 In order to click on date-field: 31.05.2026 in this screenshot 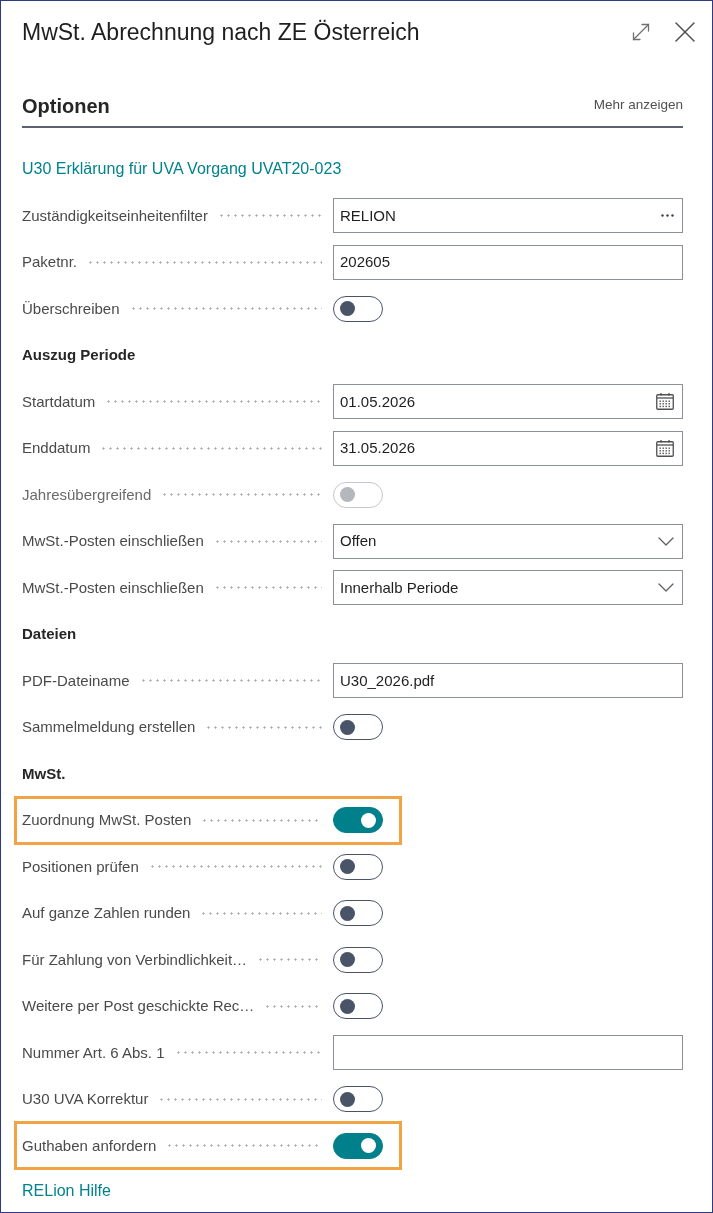, I will do `click(508, 448)`.